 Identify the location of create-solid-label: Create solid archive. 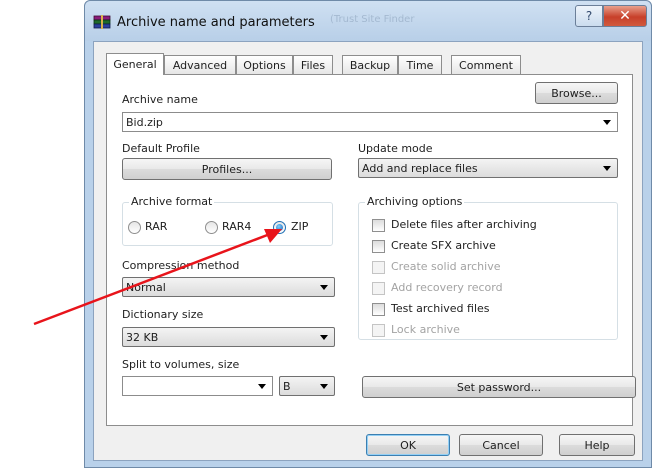
(446, 266).